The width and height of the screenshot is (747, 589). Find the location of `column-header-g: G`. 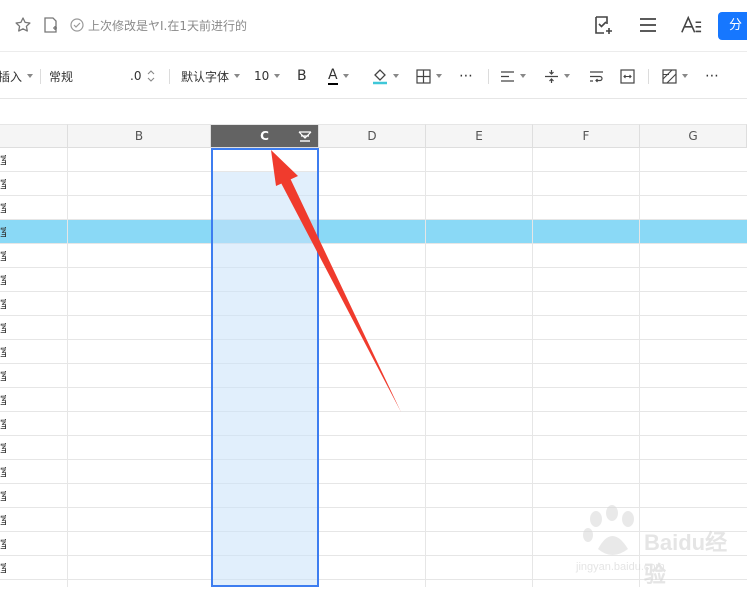

column-header-g: G is located at coordinates (693, 136).